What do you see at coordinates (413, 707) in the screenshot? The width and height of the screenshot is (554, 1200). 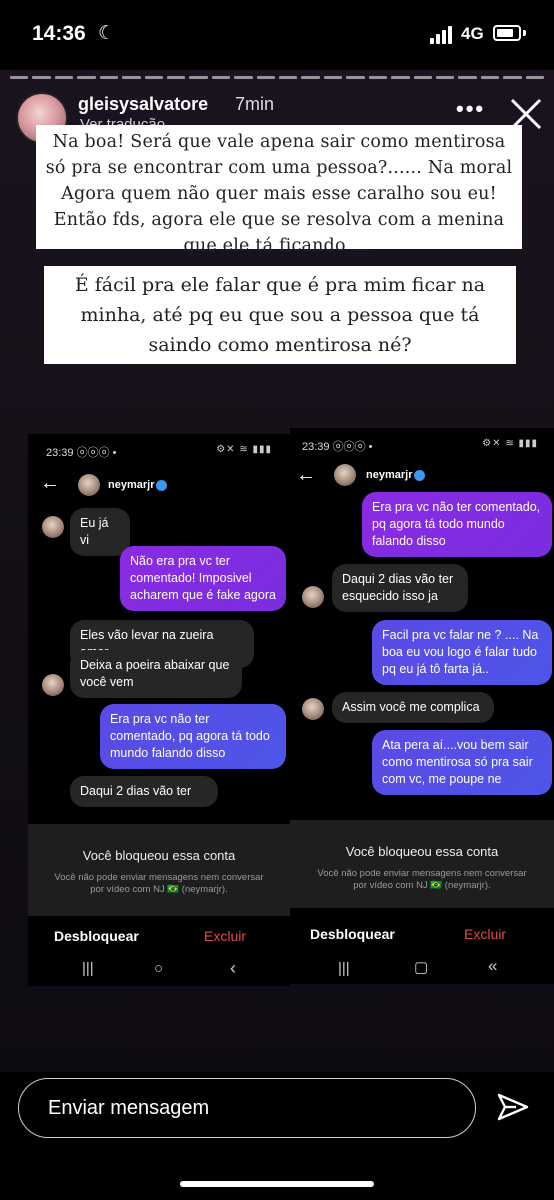 I see `message-bubble: Assim você me complica` at bounding box center [413, 707].